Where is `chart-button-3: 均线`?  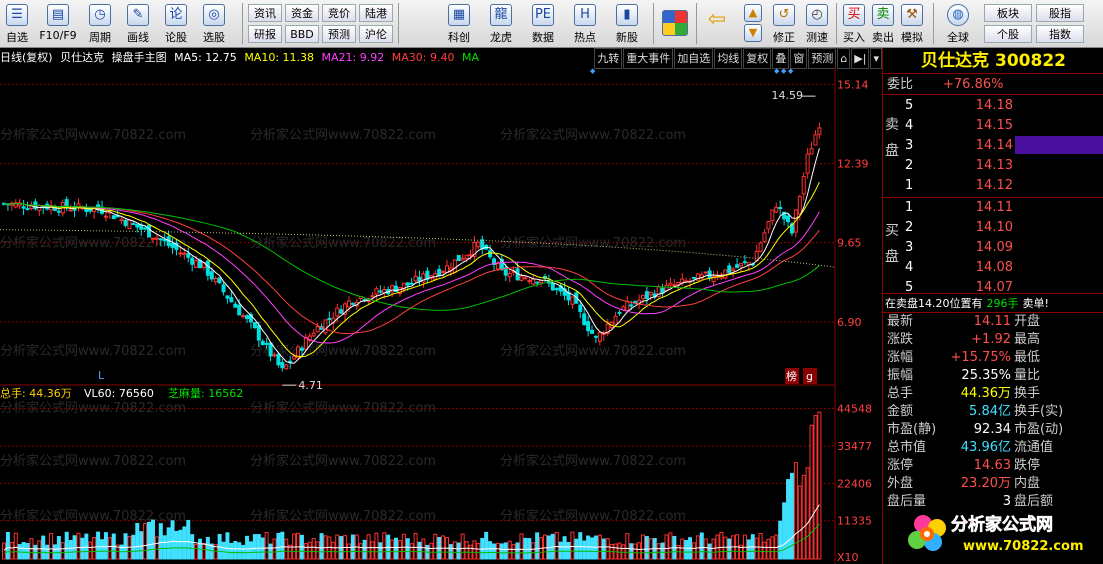 chart-button-3: 均线 is located at coordinates (728, 58).